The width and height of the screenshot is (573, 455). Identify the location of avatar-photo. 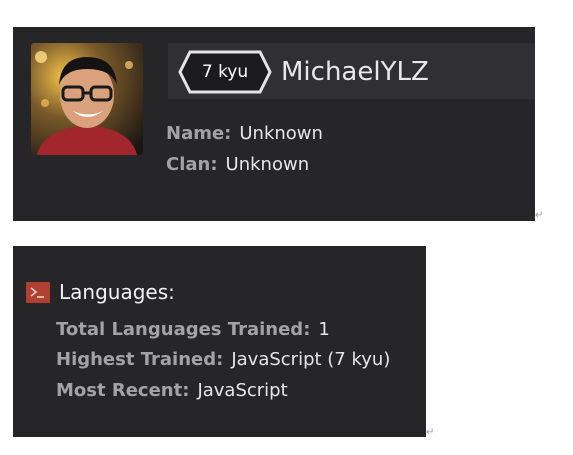
(87, 99).